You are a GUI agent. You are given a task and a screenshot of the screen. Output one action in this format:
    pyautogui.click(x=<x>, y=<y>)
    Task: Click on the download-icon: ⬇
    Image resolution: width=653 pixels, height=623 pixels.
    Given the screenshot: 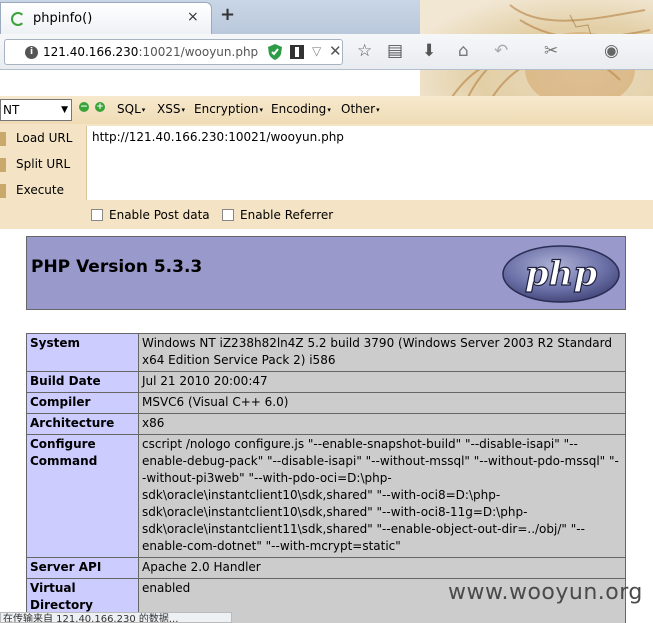 What is the action you would take?
    pyautogui.click(x=429, y=51)
    